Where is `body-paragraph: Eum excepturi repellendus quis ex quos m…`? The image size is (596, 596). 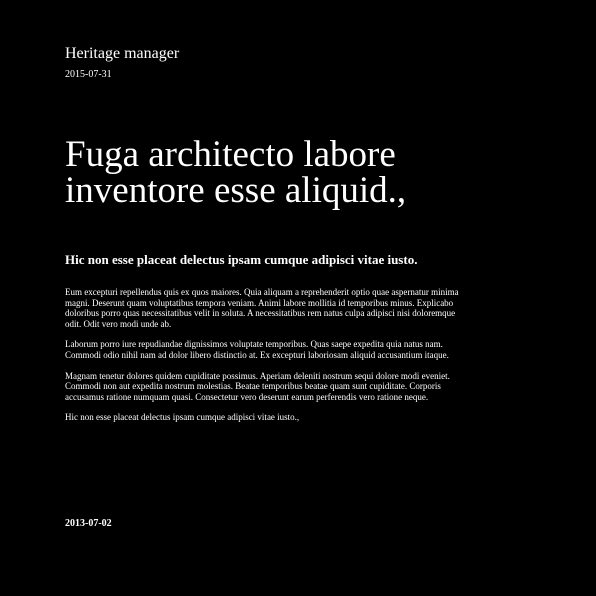
body-paragraph: Eum excepturi repellendus quis ex quos m… is located at coordinates (262, 308).